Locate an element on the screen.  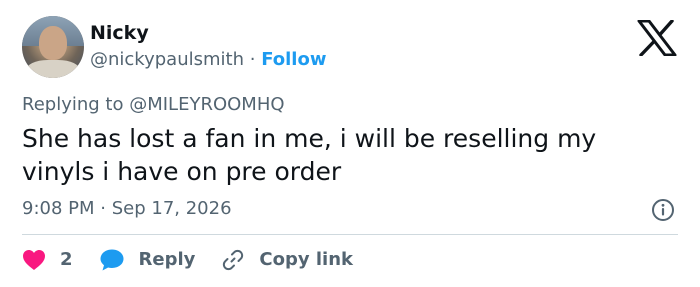
replying-to-handle: @MILEYROOMHQ is located at coordinates (206, 104).